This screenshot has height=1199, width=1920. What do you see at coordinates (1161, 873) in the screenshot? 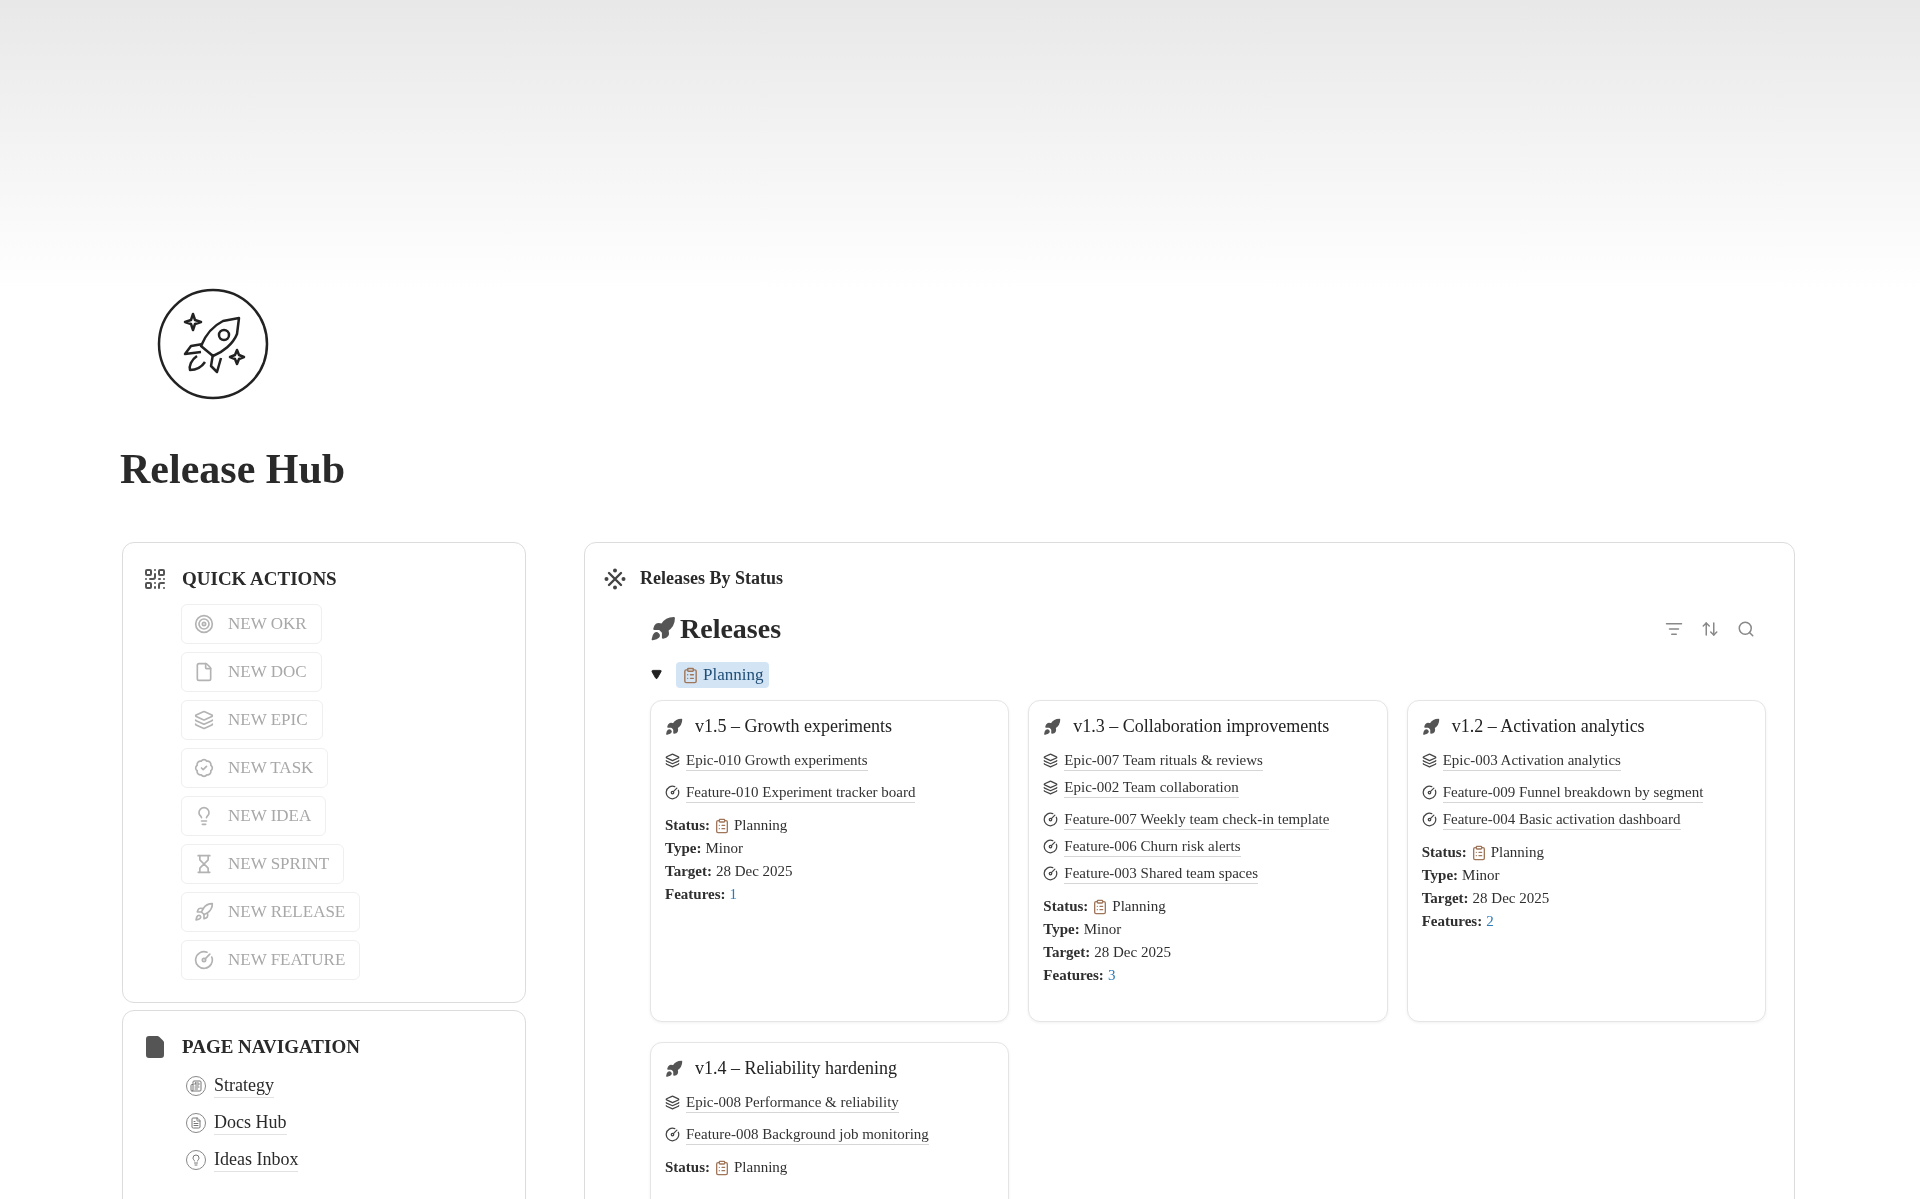
I see `relation-link: Feature-003 Shared team spaces` at bounding box center [1161, 873].